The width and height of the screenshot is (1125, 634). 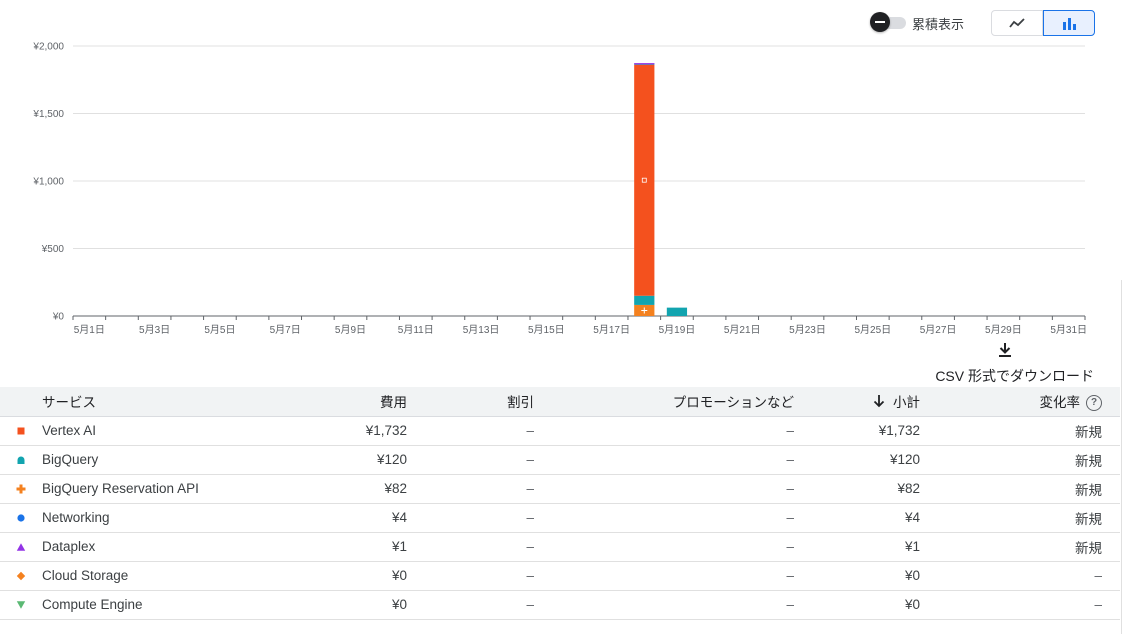 I want to click on table-header-row: サービス 費用 割引 プロモーションなど 小計 変化率?, so click(x=560, y=402).